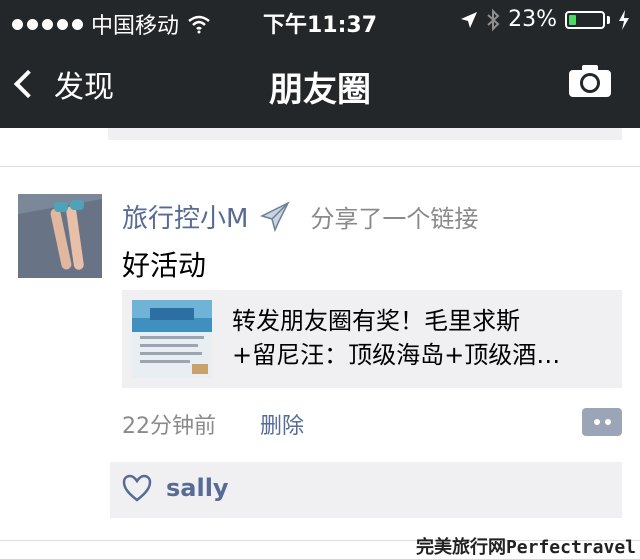 The image size is (640, 559). What do you see at coordinates (572, 19) in the screenshot?
I see `battery-level` at bounding box center [572, 19].